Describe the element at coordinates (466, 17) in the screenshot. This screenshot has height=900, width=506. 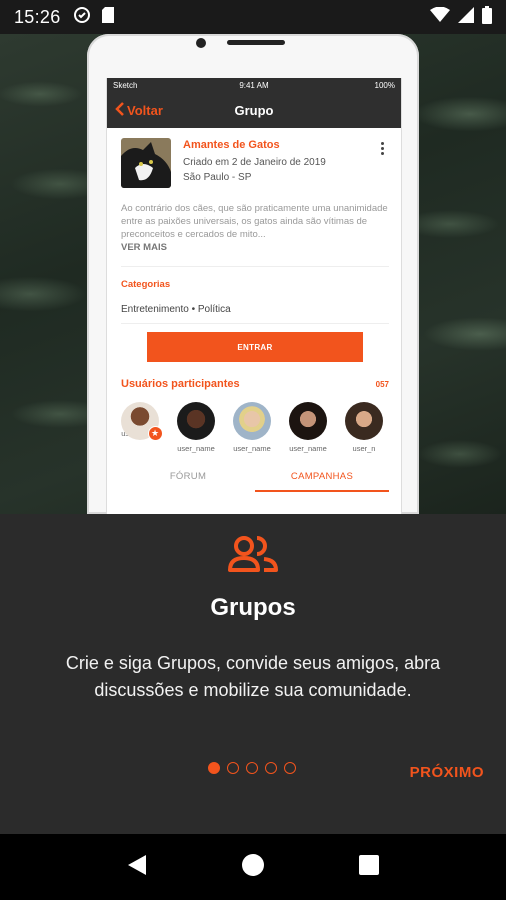
I see `signal-icon` at that location.